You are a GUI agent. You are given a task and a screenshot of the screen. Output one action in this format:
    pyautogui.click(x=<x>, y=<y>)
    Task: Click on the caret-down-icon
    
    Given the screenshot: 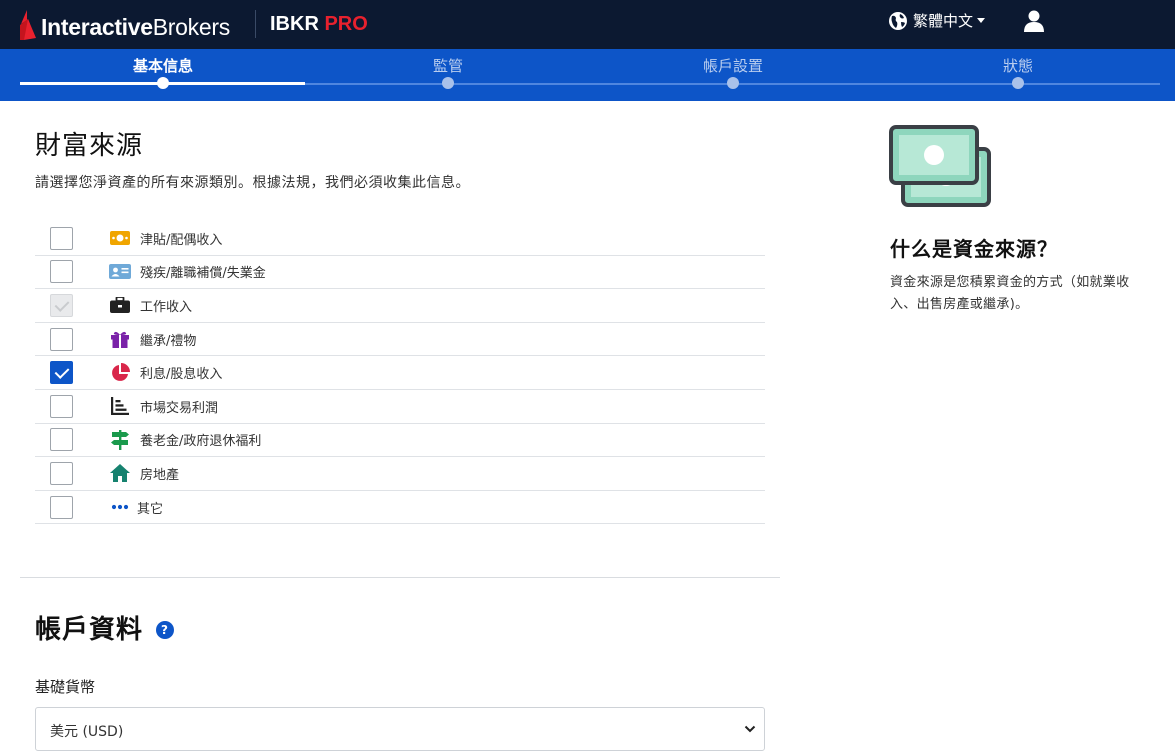 What is the action you would take?
    pyautogui.click(x=981, y=20)
    